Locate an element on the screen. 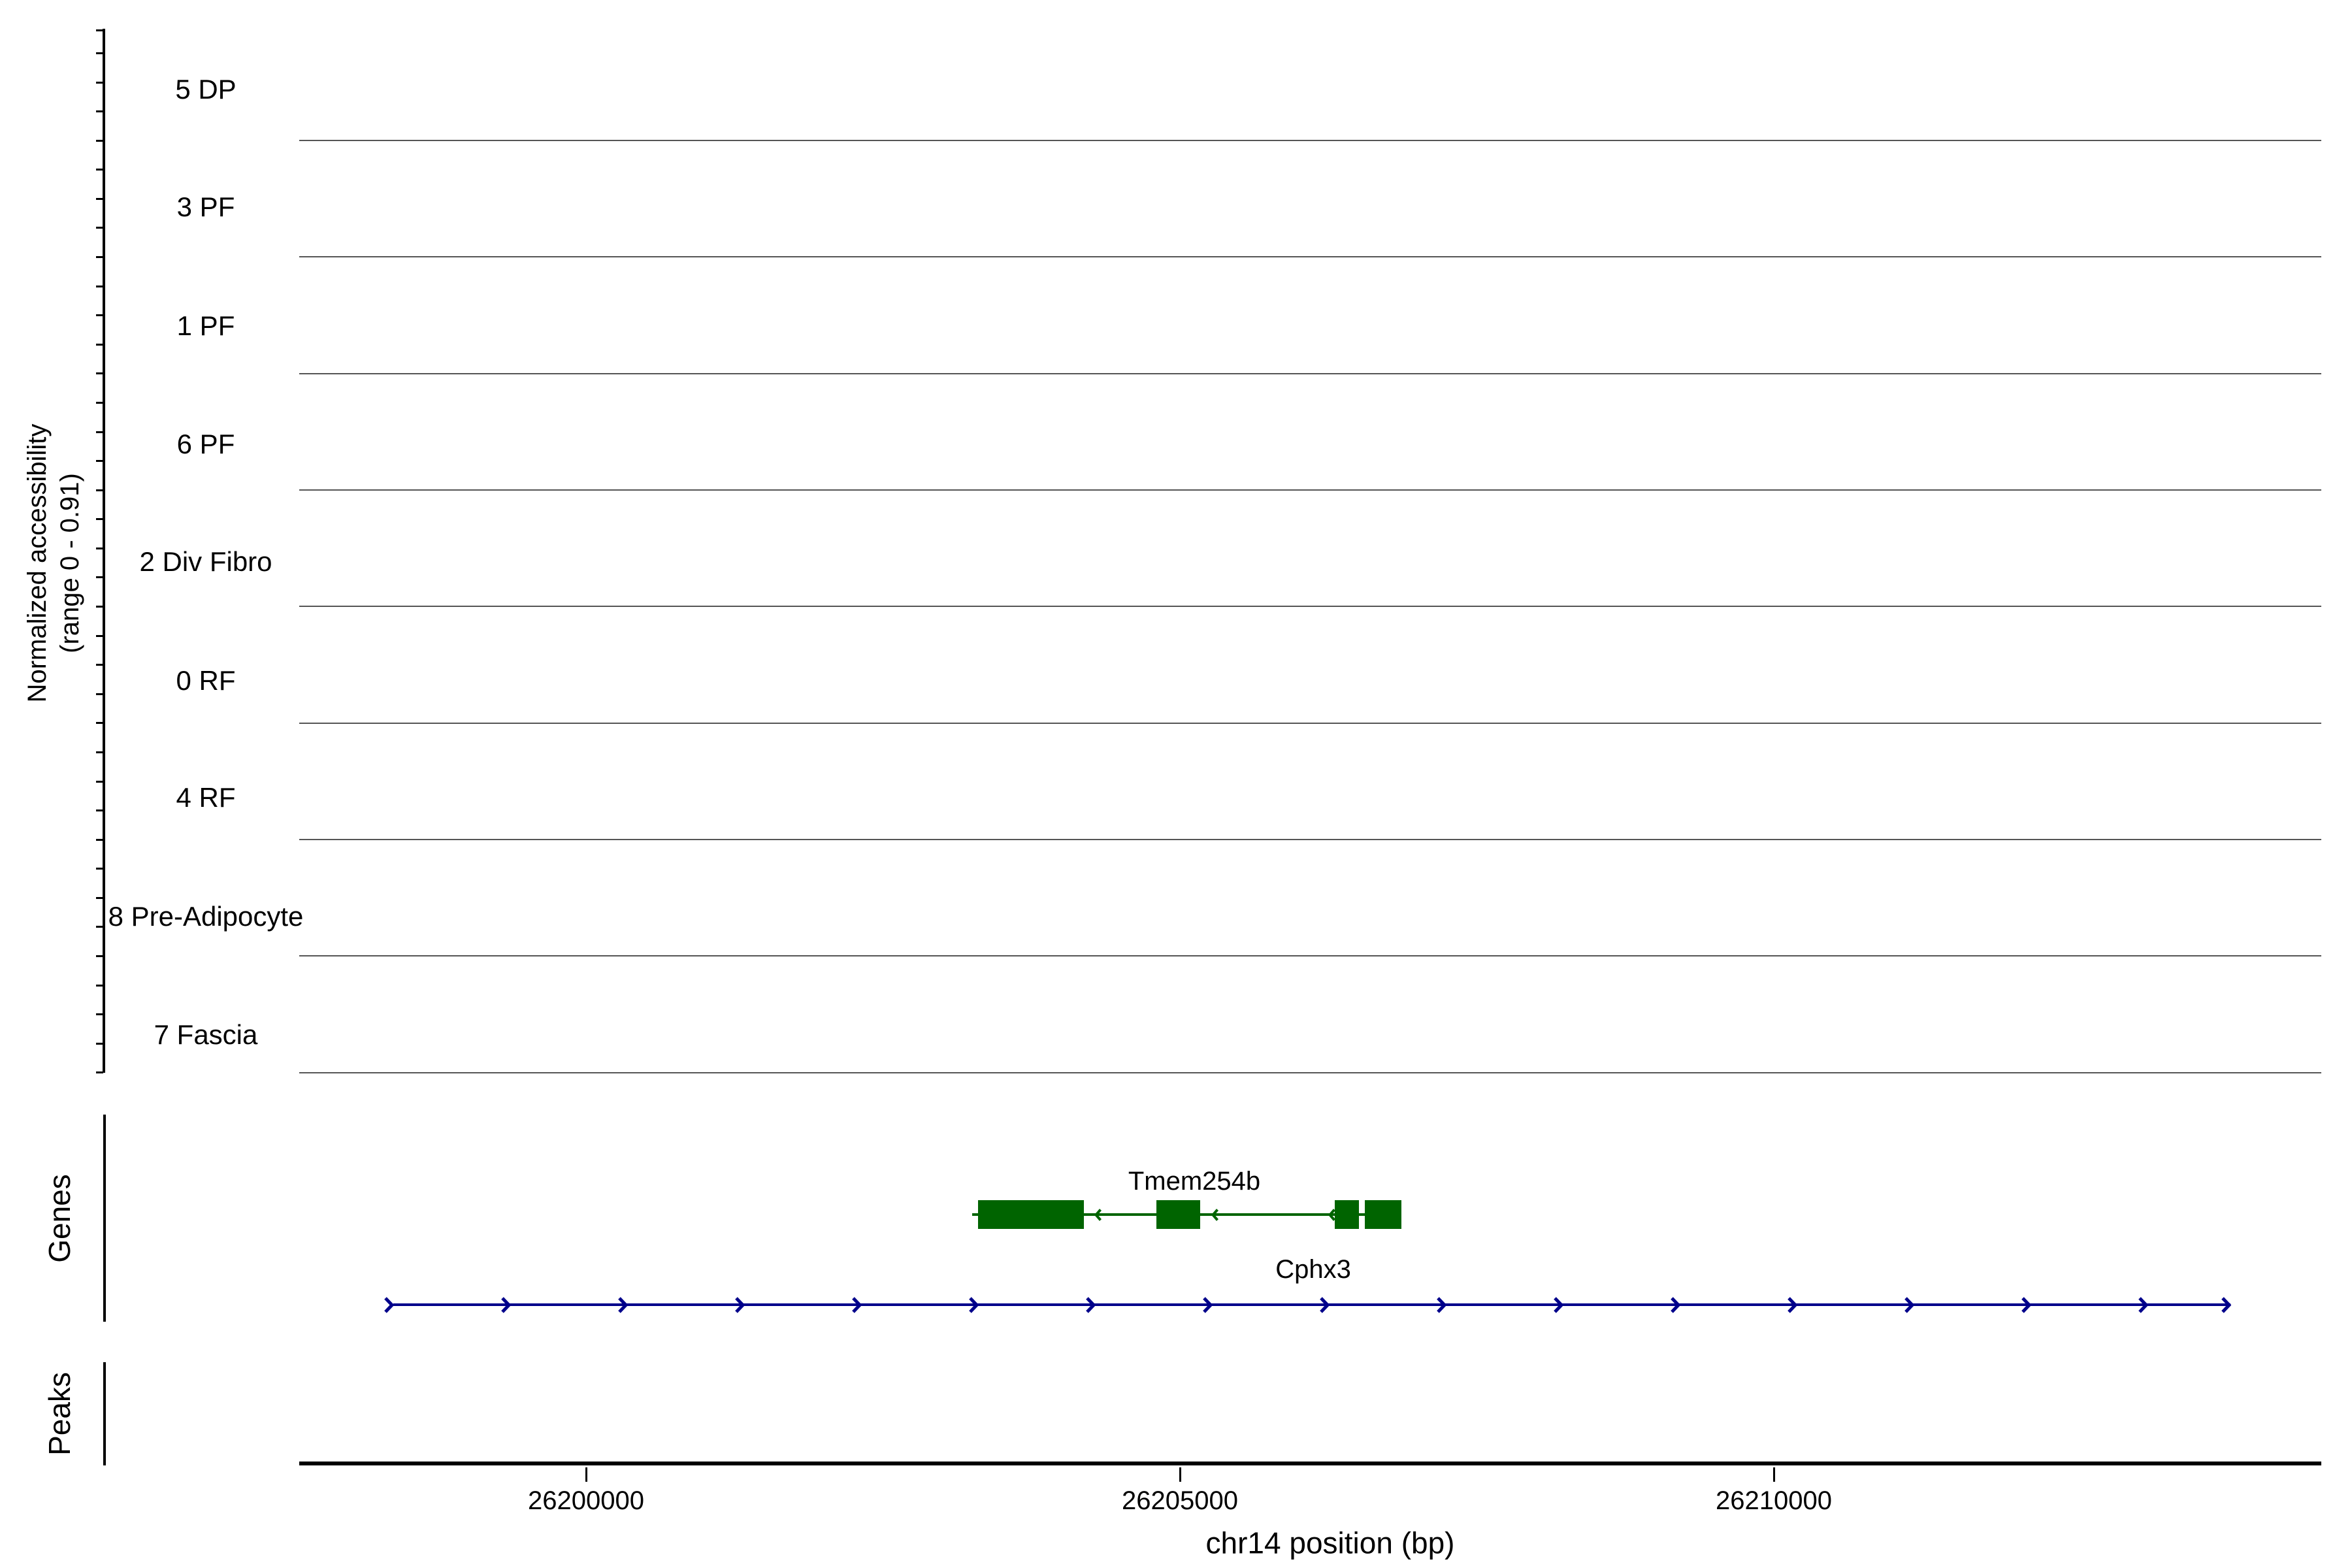 This screenshot has width=2352, height=1568. gene-label: Tmem254b is located at coordinates (1194, 1181).